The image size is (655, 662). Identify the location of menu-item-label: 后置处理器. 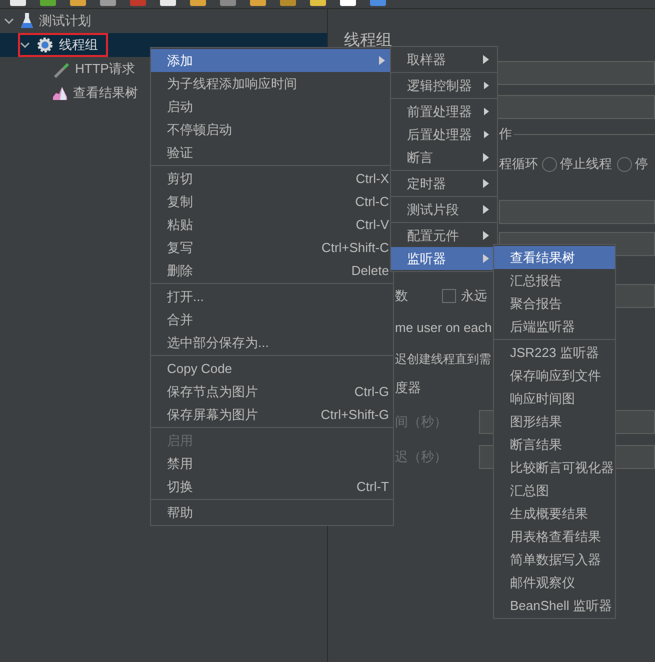
(439, 135).